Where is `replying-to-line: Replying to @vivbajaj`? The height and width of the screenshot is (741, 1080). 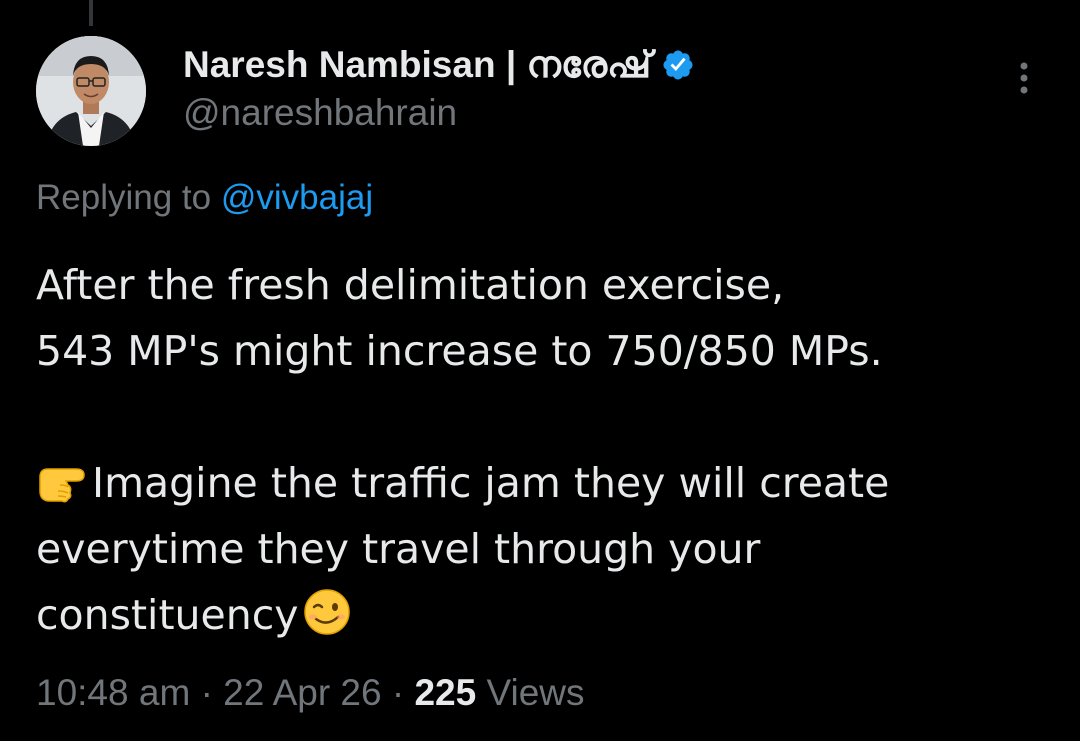
replying-to-line: Replying to @vivbajaj is located at coordinates (204, 198).